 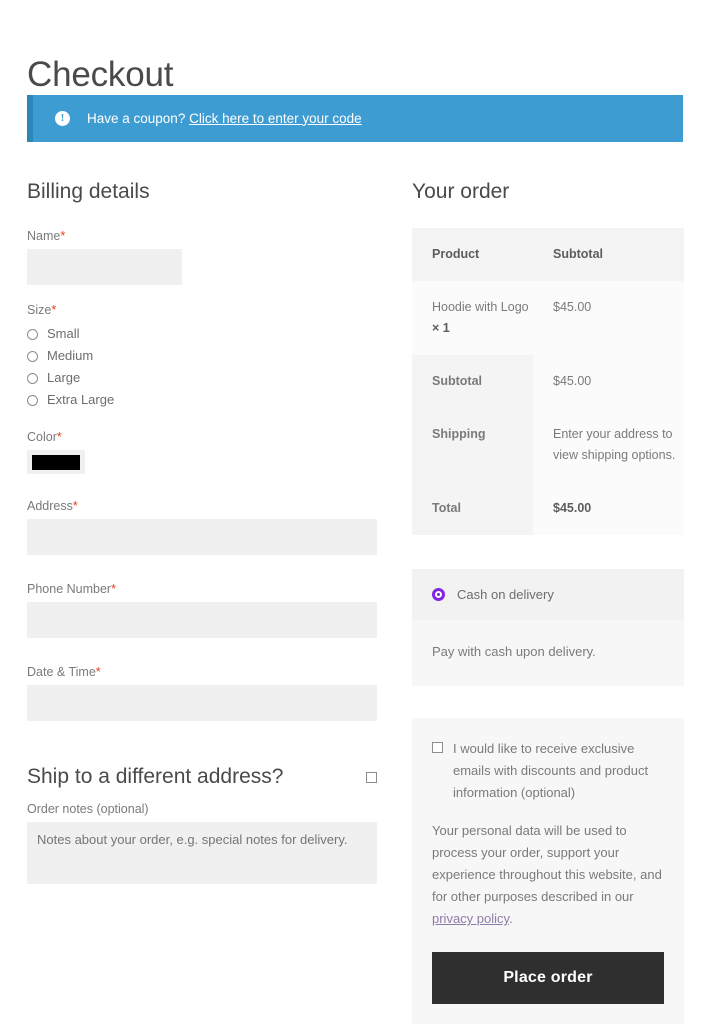 What do you see at coordinates (42, 310) in the screenshot?
I see `size-label: Size*` at bounding box center [42, 310].